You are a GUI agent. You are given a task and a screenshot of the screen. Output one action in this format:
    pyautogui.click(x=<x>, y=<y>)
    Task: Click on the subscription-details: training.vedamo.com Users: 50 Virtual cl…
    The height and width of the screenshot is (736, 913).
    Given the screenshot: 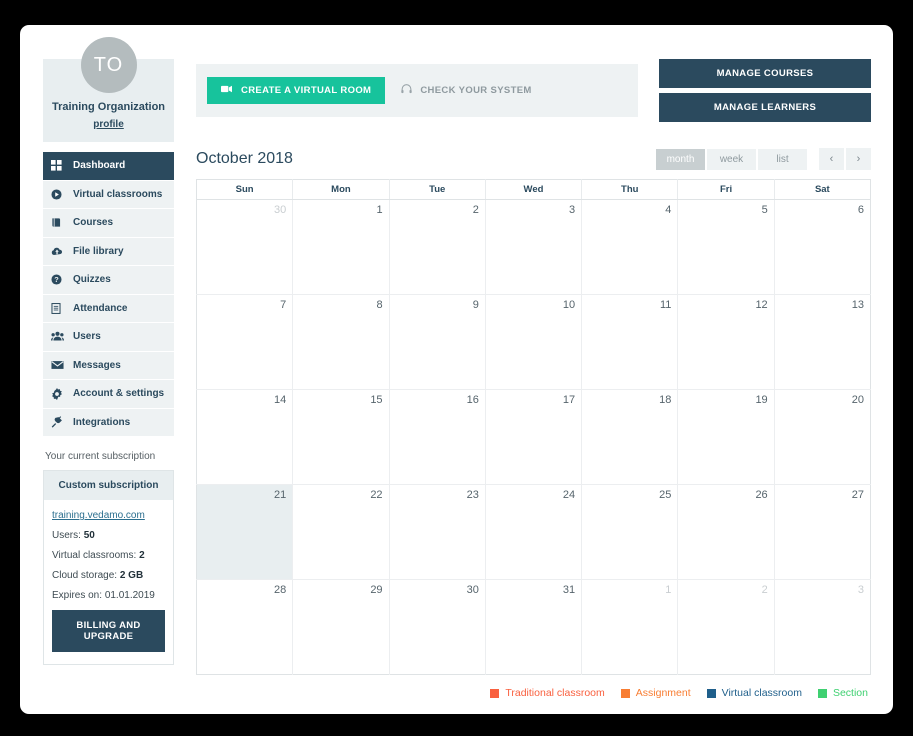 What is the action you would take?
    pyautogui.click(x=108, y=582)
    